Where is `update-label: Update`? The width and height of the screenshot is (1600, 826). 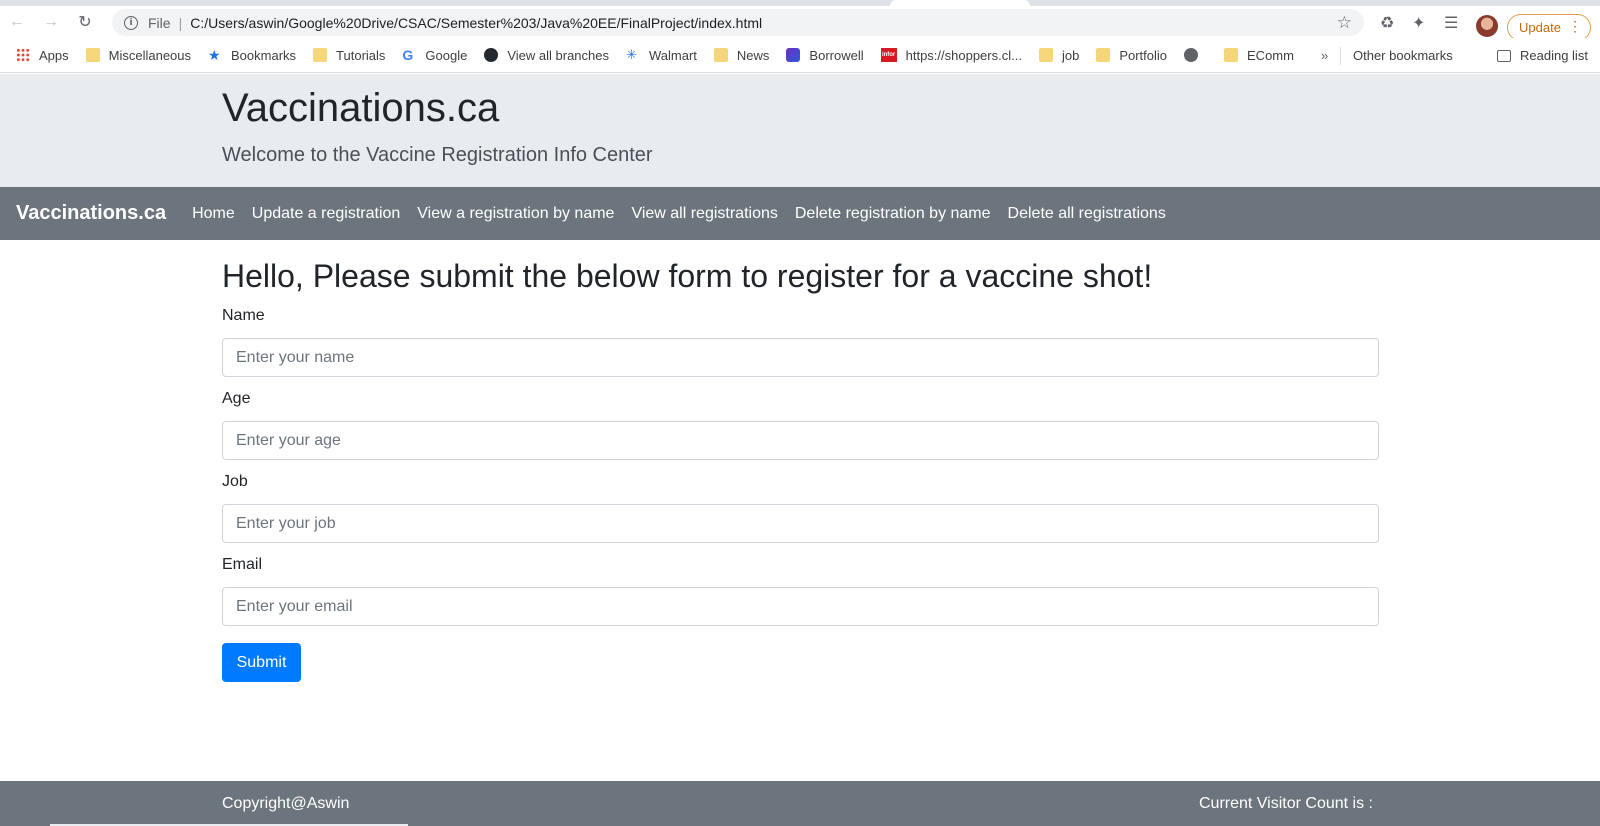 update-label: Update is located at coordinates (1540, 27).